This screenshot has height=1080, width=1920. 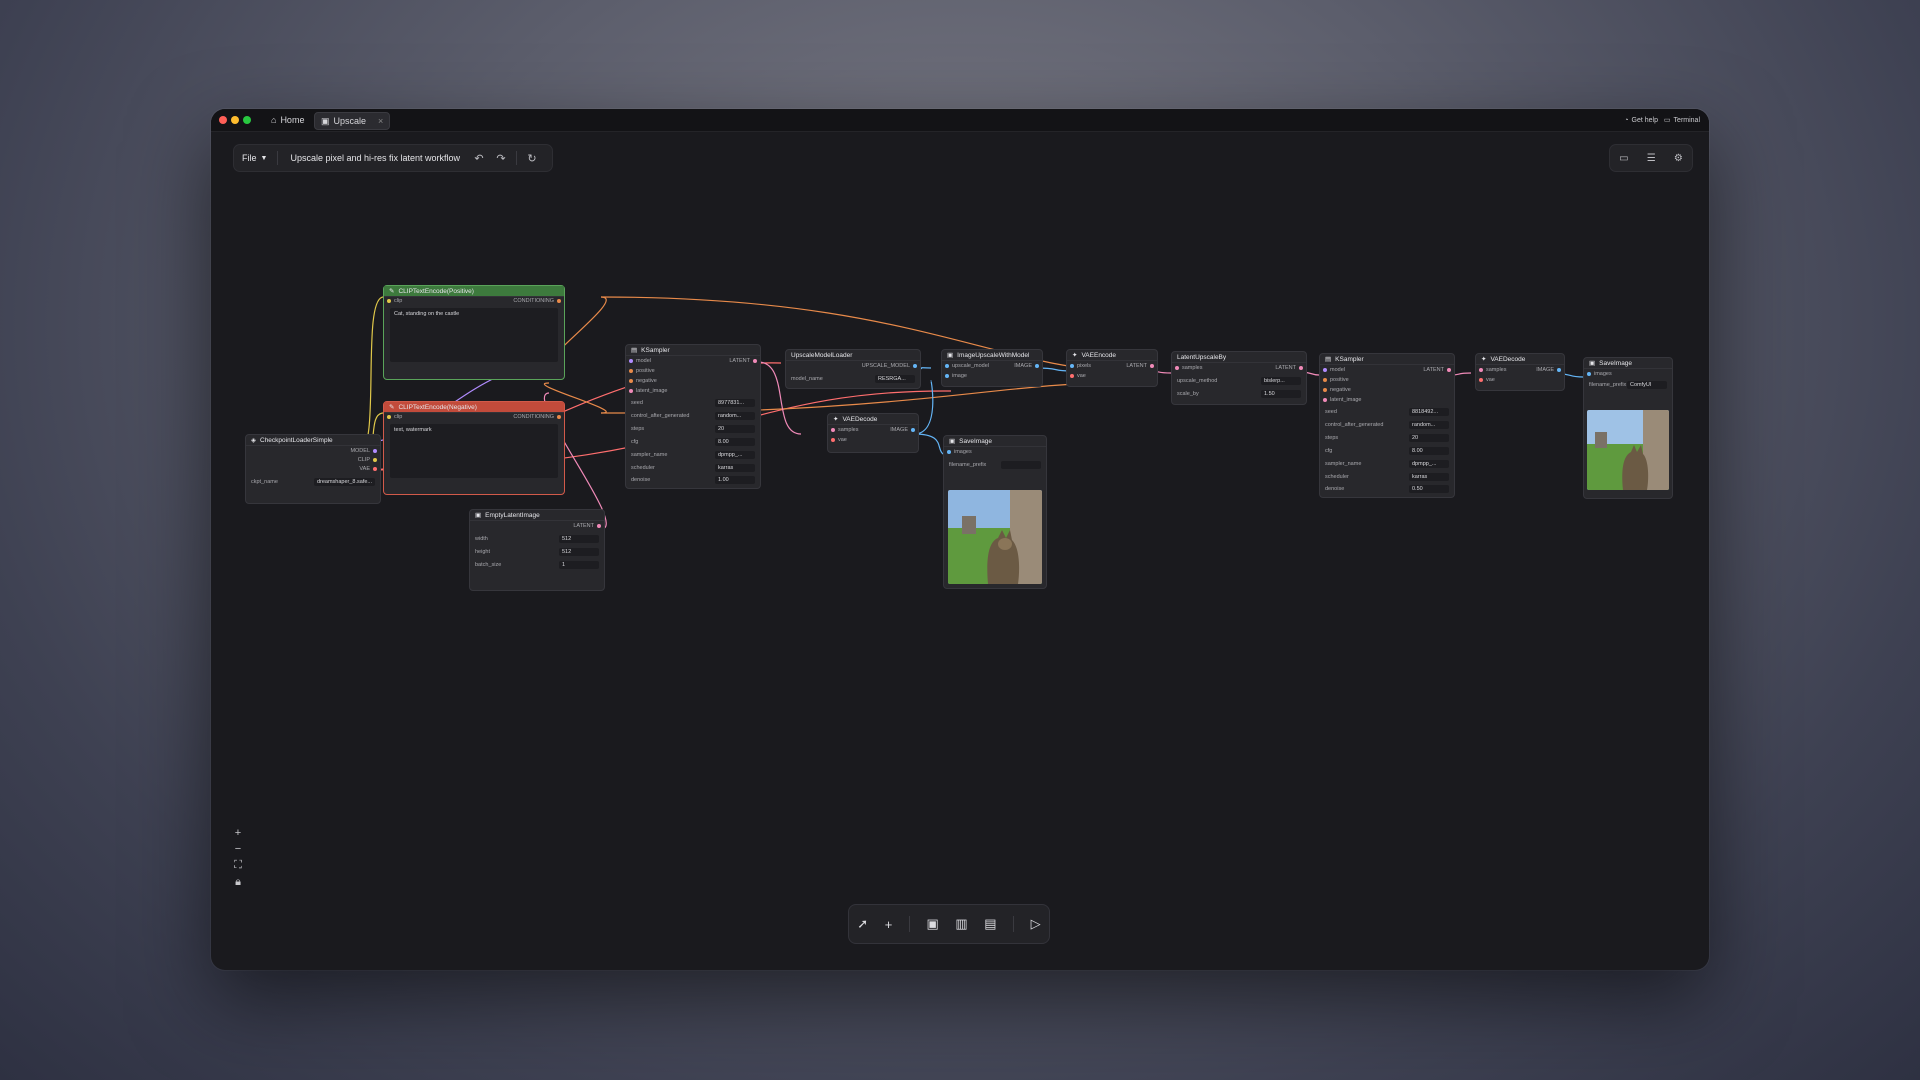 I want to click on zoom-out-icon: −, so click(x=238, y=849).